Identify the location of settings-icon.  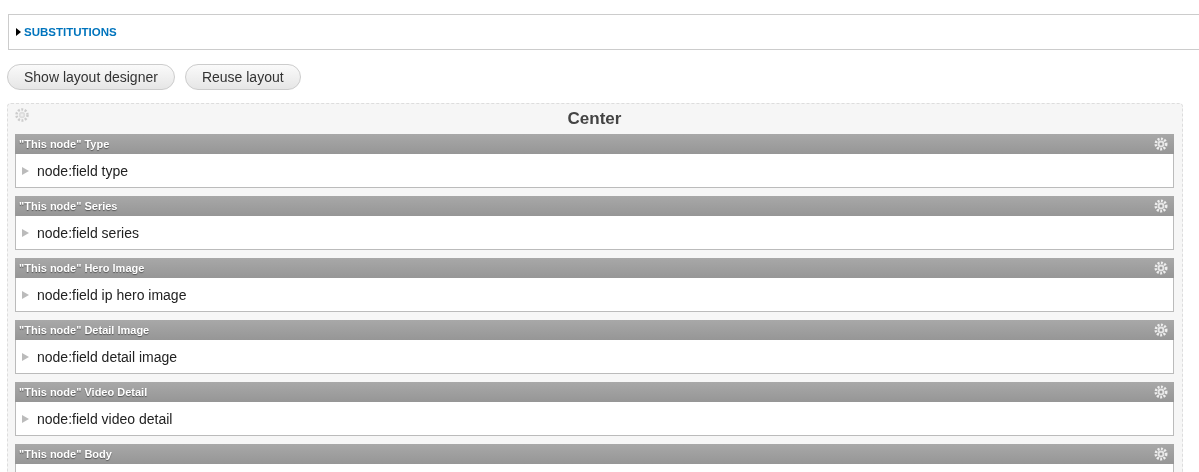
(22, 115).